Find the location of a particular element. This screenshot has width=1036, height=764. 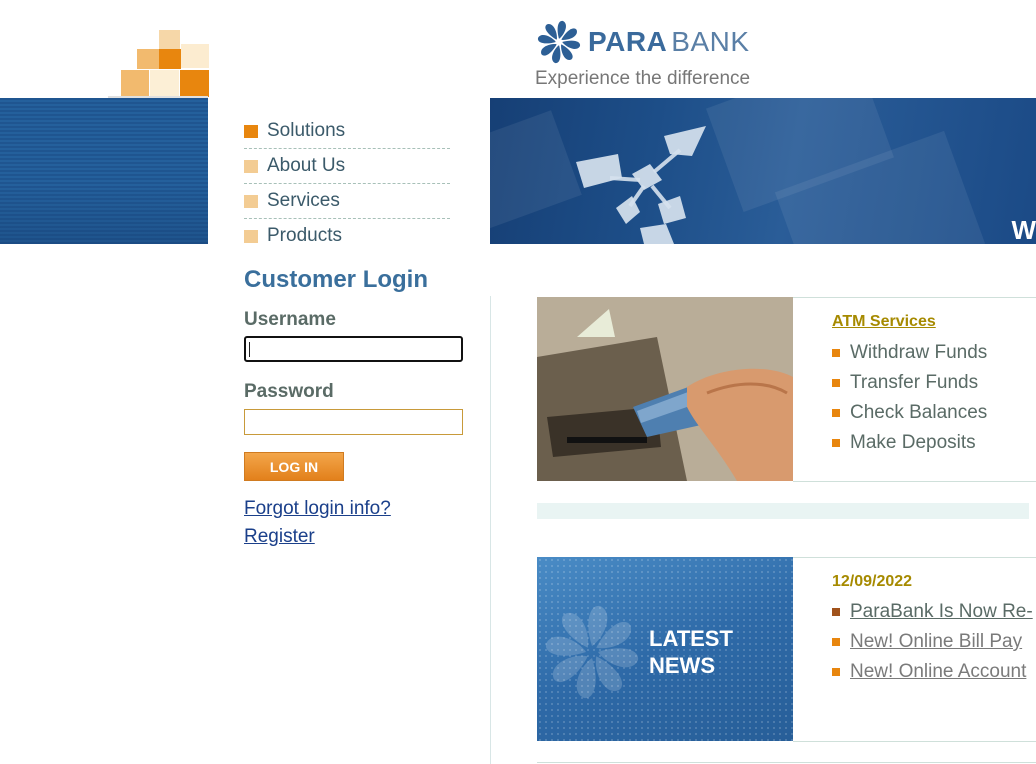

atm-list-item: Make Deposits is located at coordinates (904, 443).